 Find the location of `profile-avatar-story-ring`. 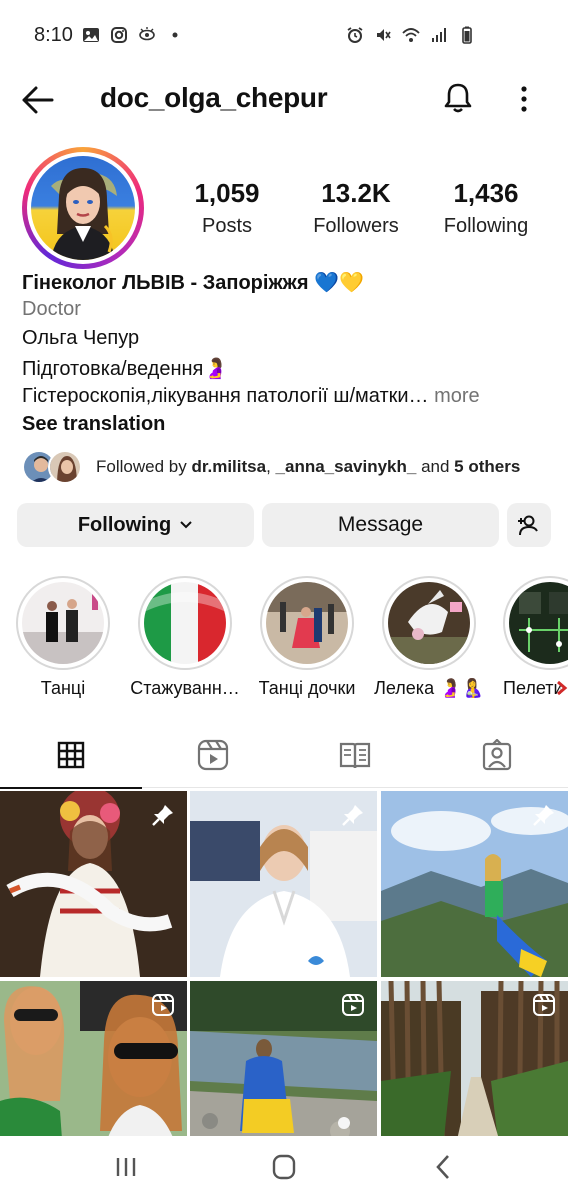

profile-avatar-story-ring is located at coordinates (83, 208).